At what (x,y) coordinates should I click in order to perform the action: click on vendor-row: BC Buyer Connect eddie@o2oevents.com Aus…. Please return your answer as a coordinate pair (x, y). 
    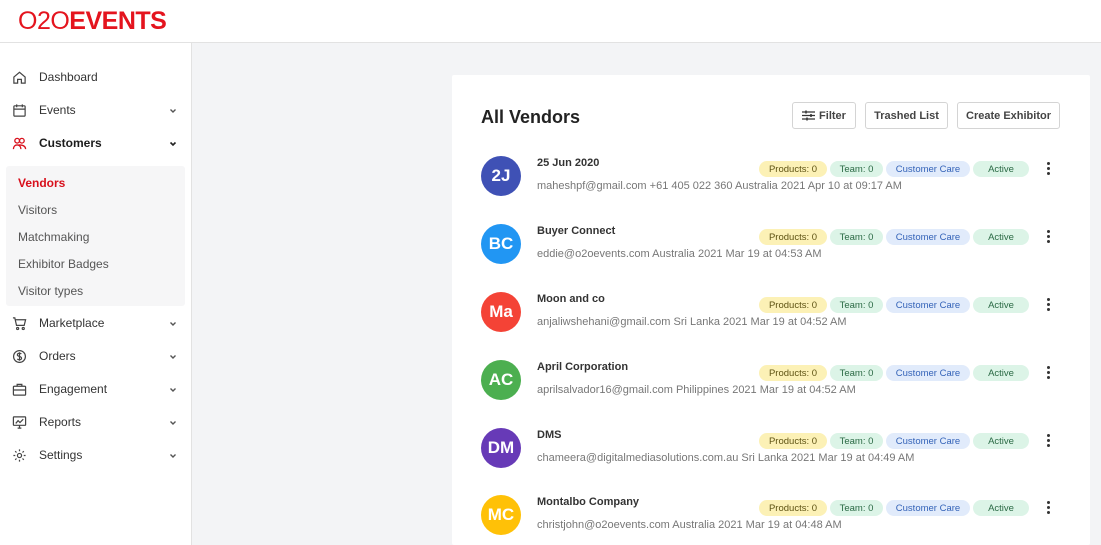
    Looking at the image, I should click on (771, 258).